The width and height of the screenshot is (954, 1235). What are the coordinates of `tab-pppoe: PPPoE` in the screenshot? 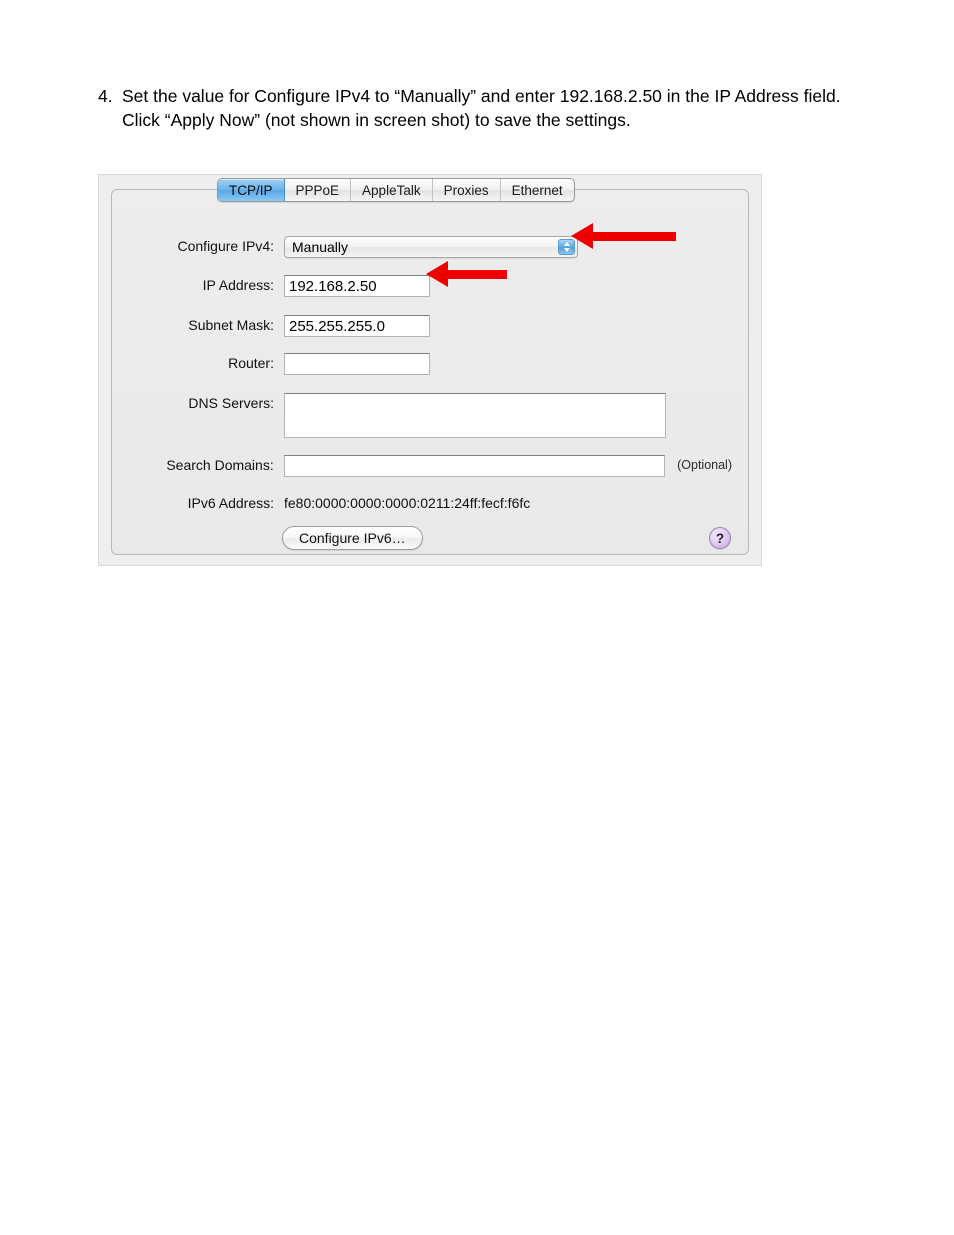 It's located at (318, 190).